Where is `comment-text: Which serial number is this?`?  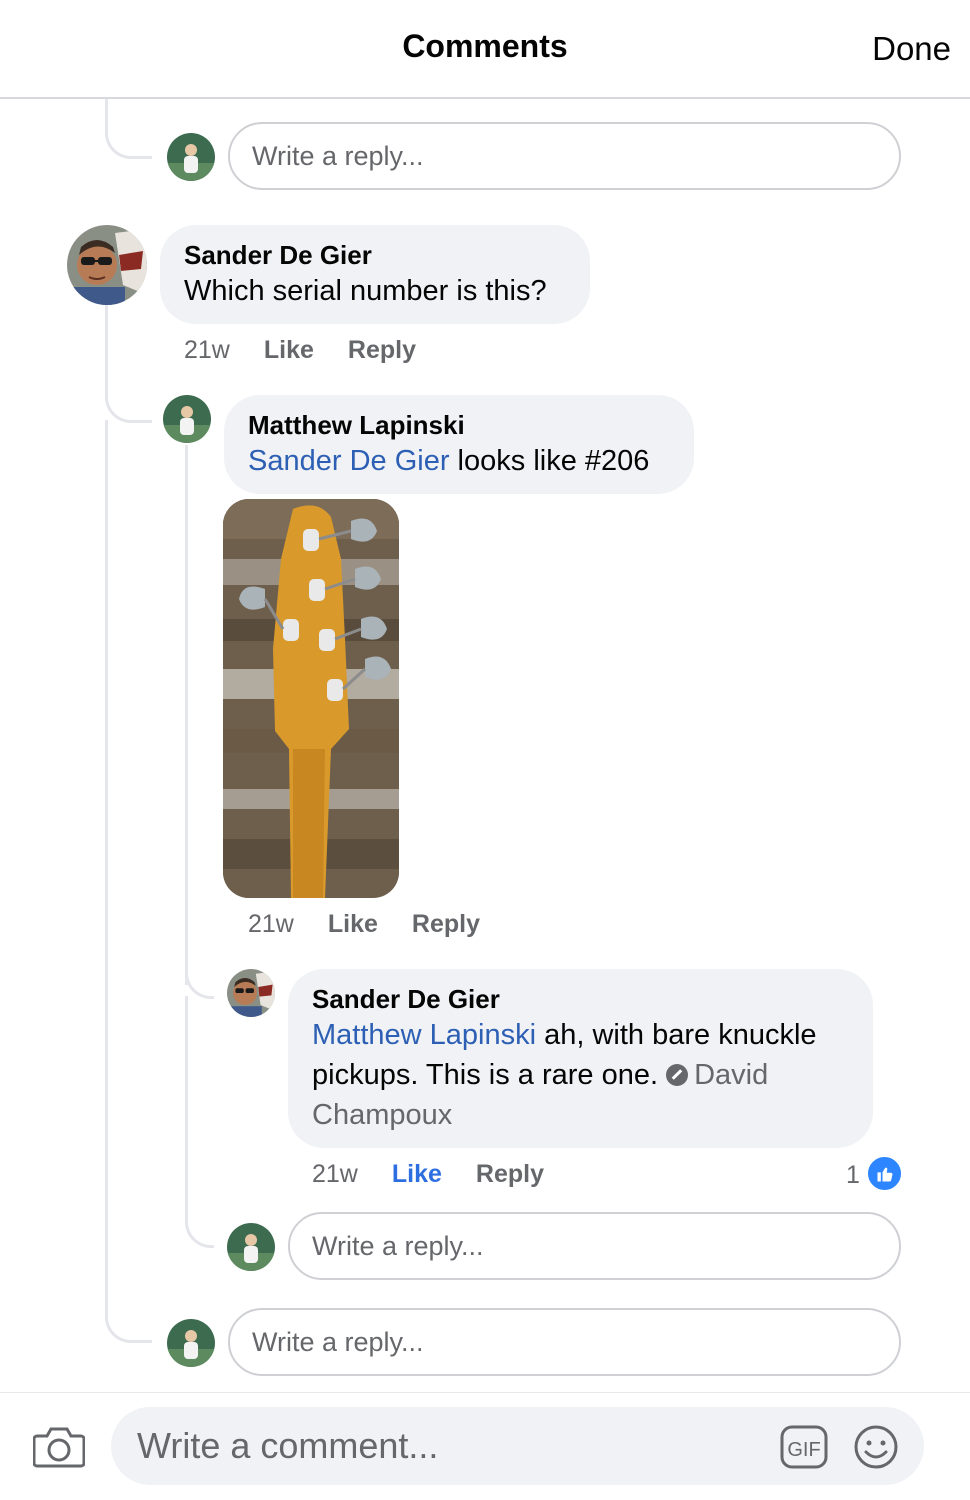 comment-text: Which serial number is this? is located at coordinates (365, 291).